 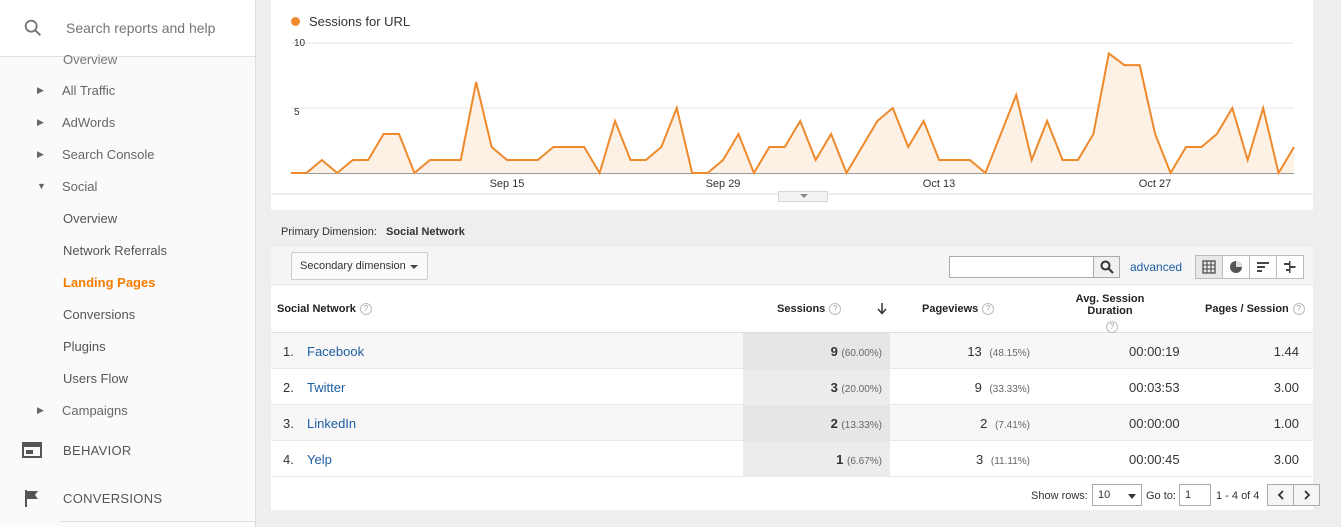 I want to click on pagination-range: 1 - 4 of 4, so click(x=1238, y=496).